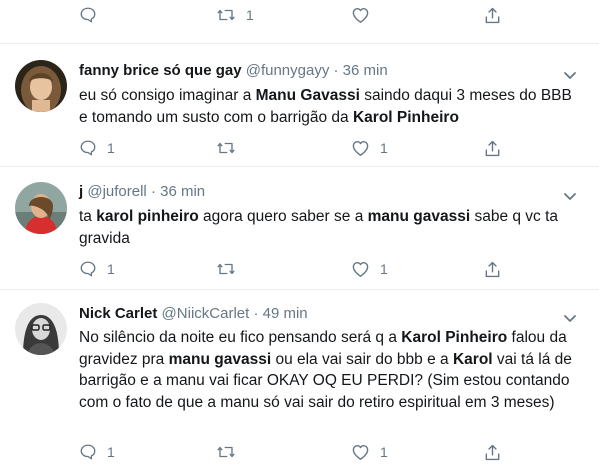 The height and width of the screenshot is (476, 599). What do you see at coordinates (81, 191) in the screenshot?
I see `display-name: j` at bounding box center [81, 191].